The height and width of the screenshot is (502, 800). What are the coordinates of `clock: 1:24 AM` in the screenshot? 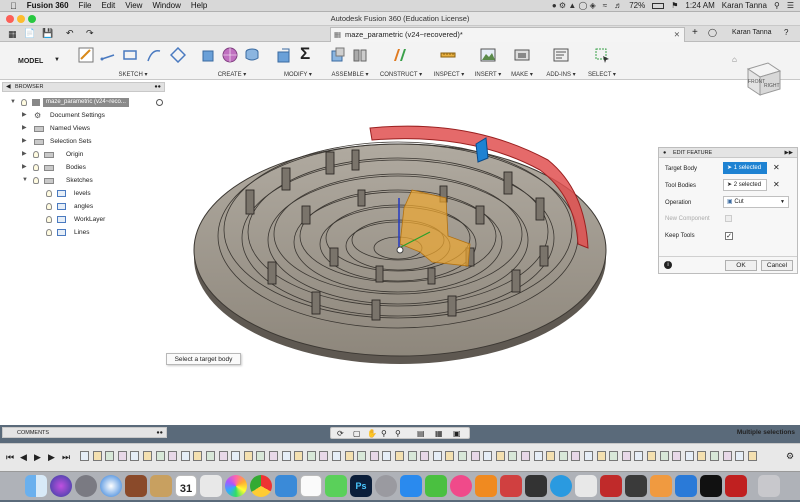 It's located at (699, 5).